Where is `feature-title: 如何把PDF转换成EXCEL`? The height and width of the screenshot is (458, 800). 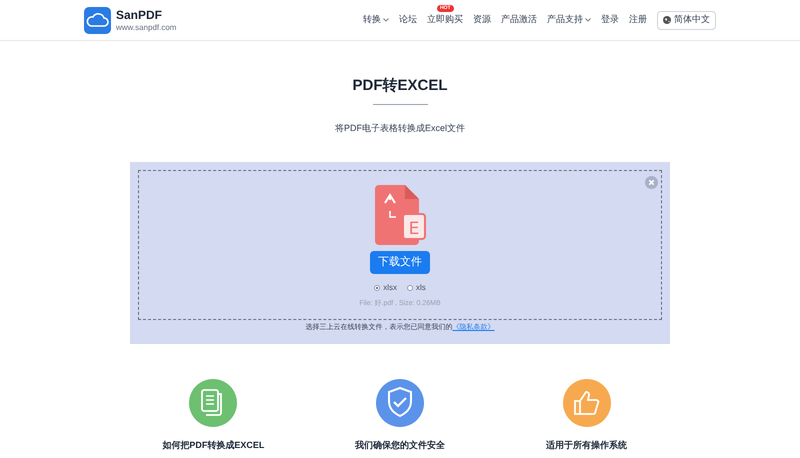
feature-title: 如何把PDF转换成EXCEL is located at coordinates (213, 445).